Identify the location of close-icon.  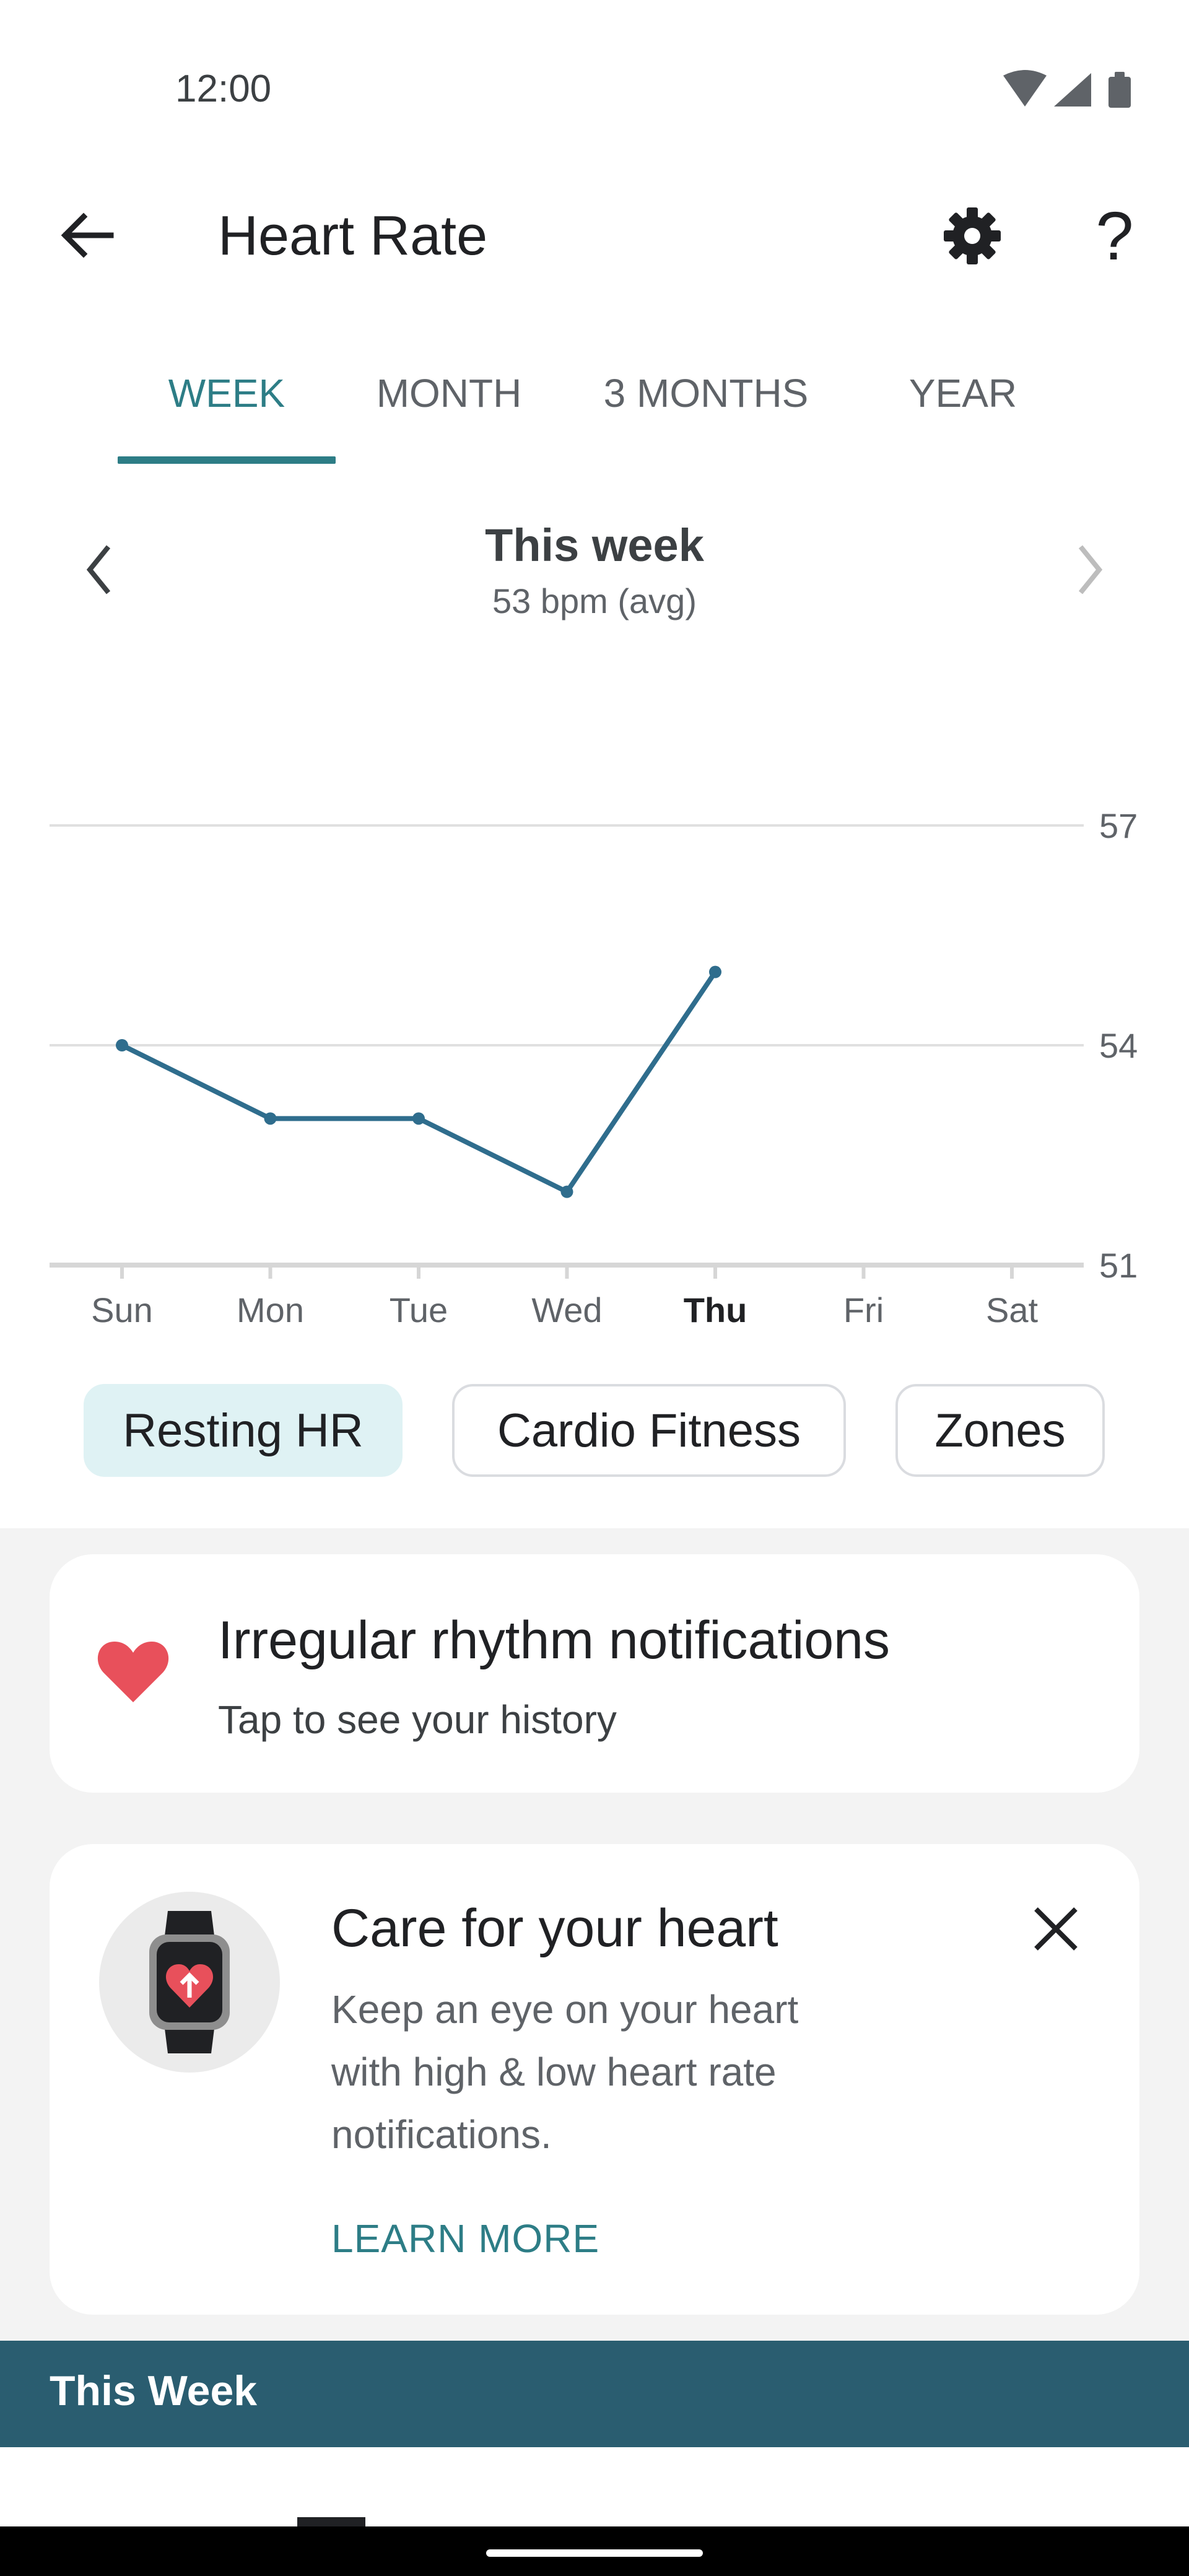
(1056, 1929).